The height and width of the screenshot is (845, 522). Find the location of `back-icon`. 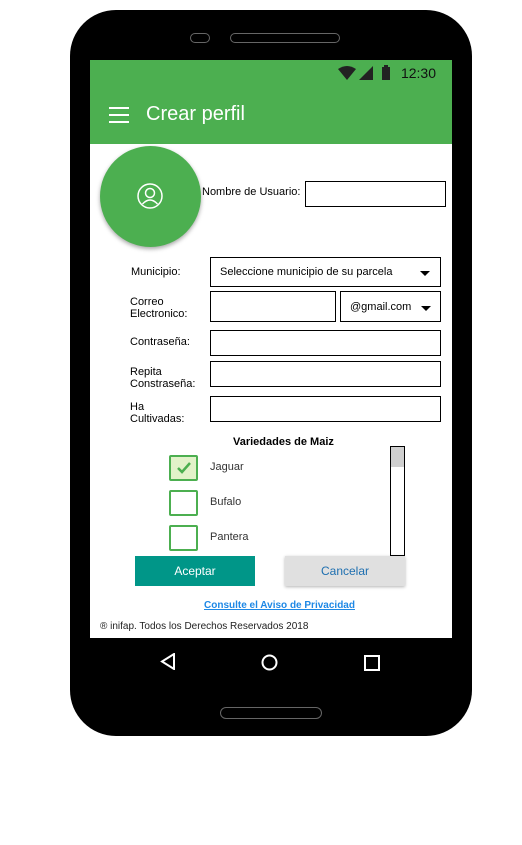

back-icon is located at coordinates (168, 661).